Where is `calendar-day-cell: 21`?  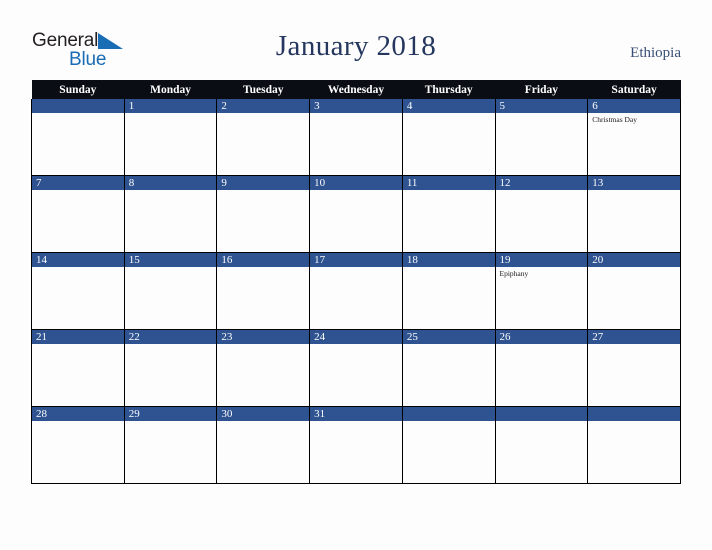
calendar-day-cell: 21 is located at coordinates (78, 368).